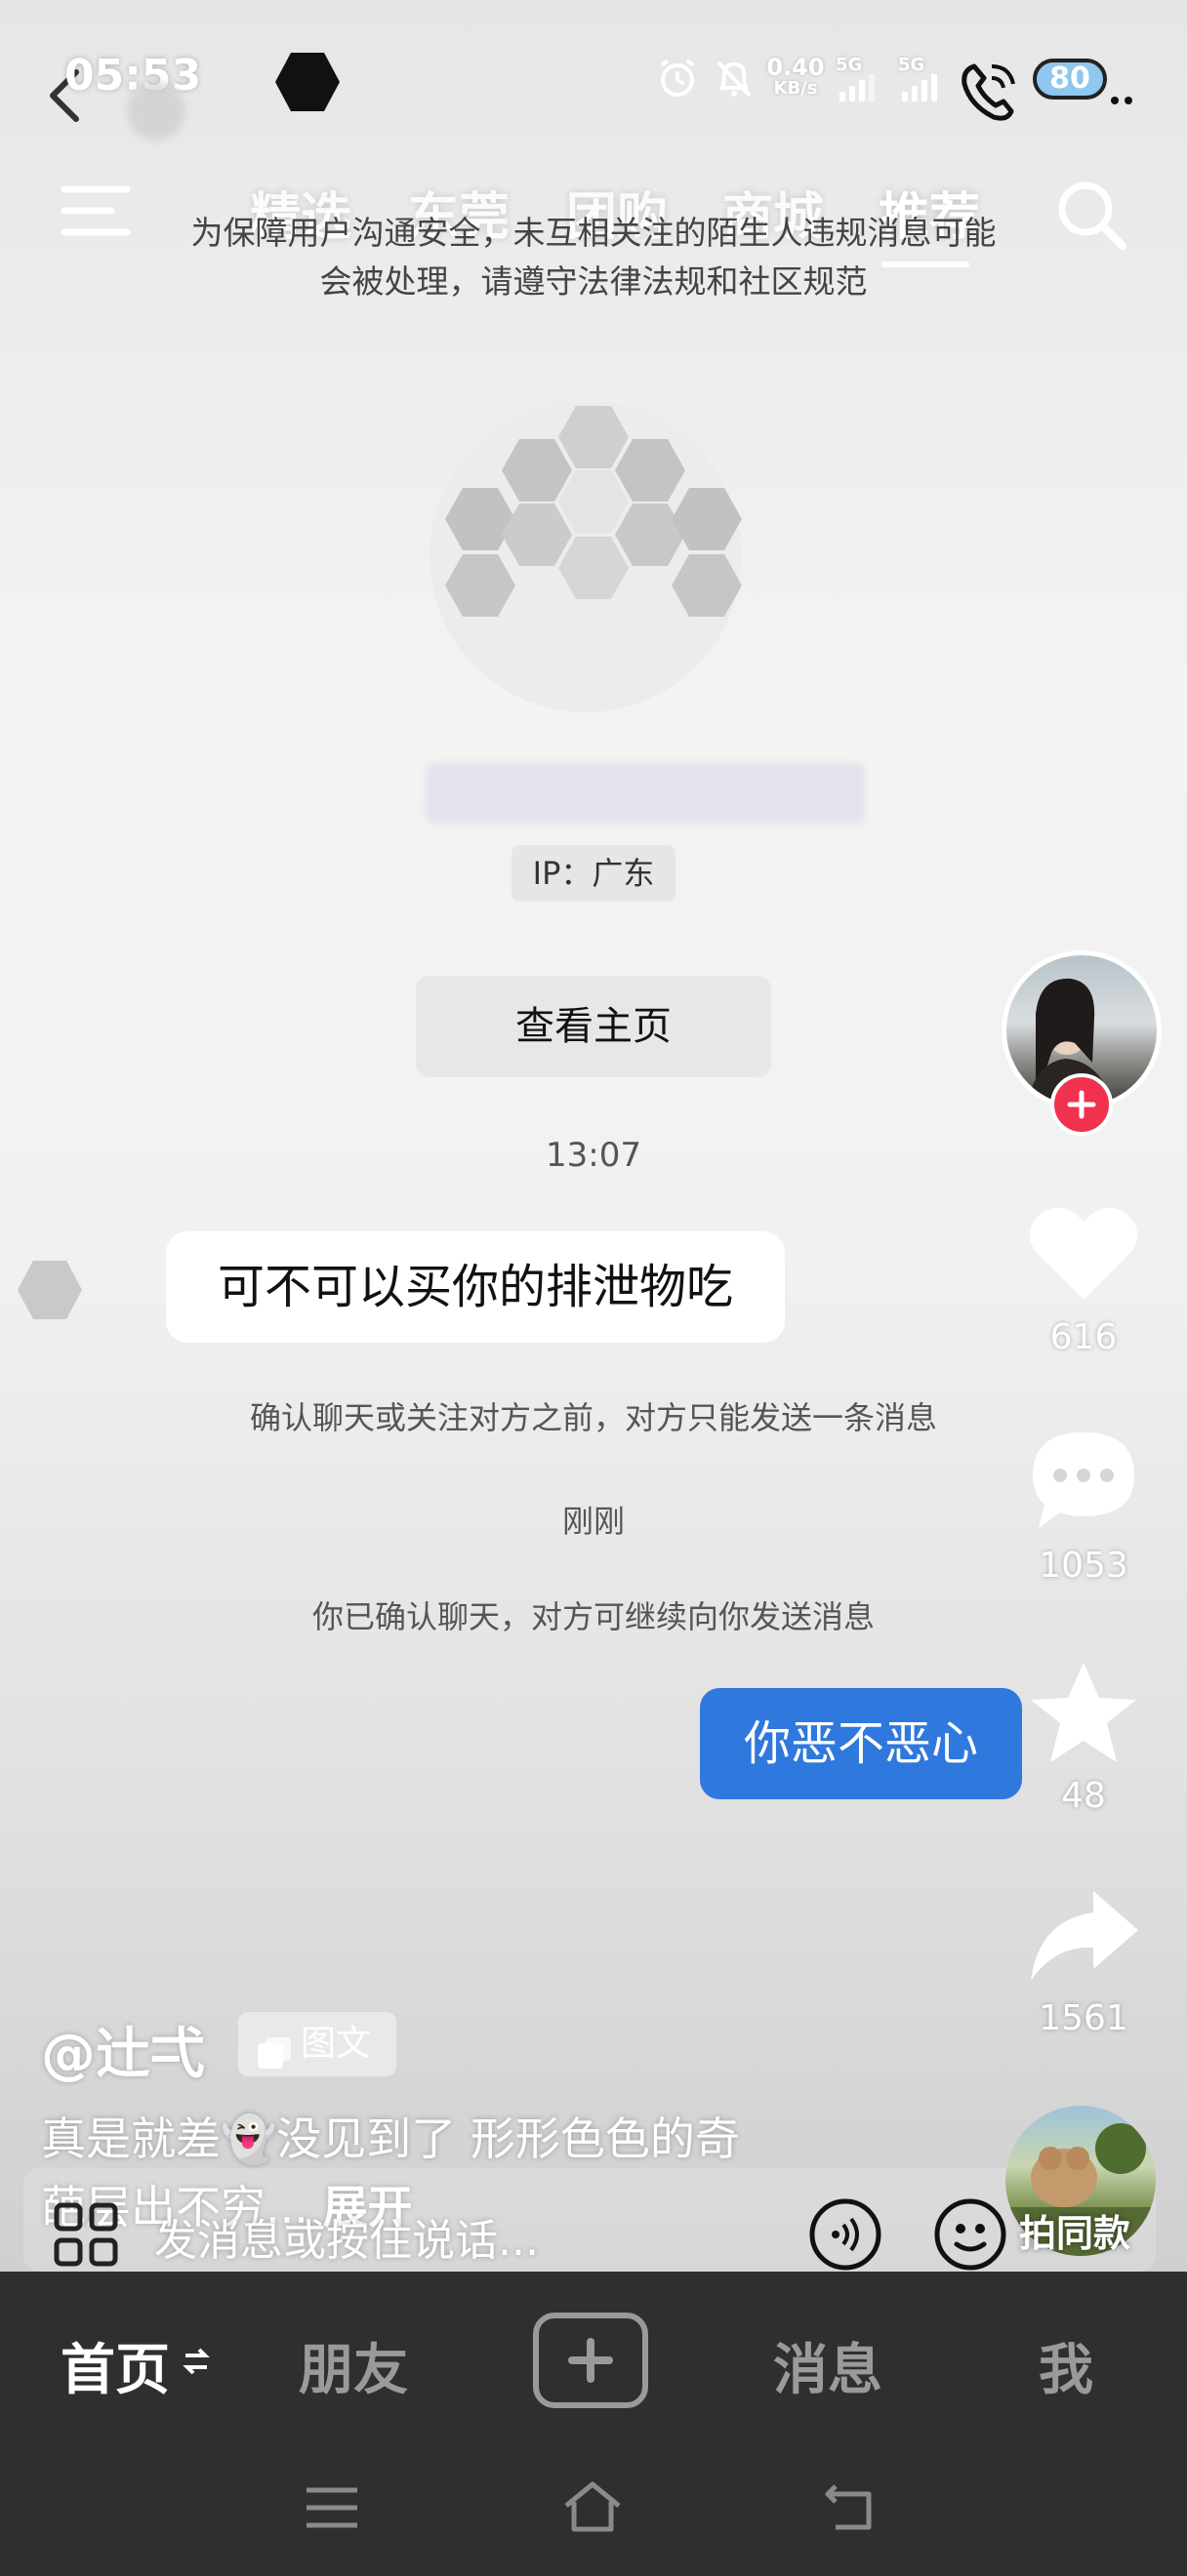 The width and height of the screenshot is (1187, 2576). I want to click on sender-avatar-icon, so click(50, 1292).